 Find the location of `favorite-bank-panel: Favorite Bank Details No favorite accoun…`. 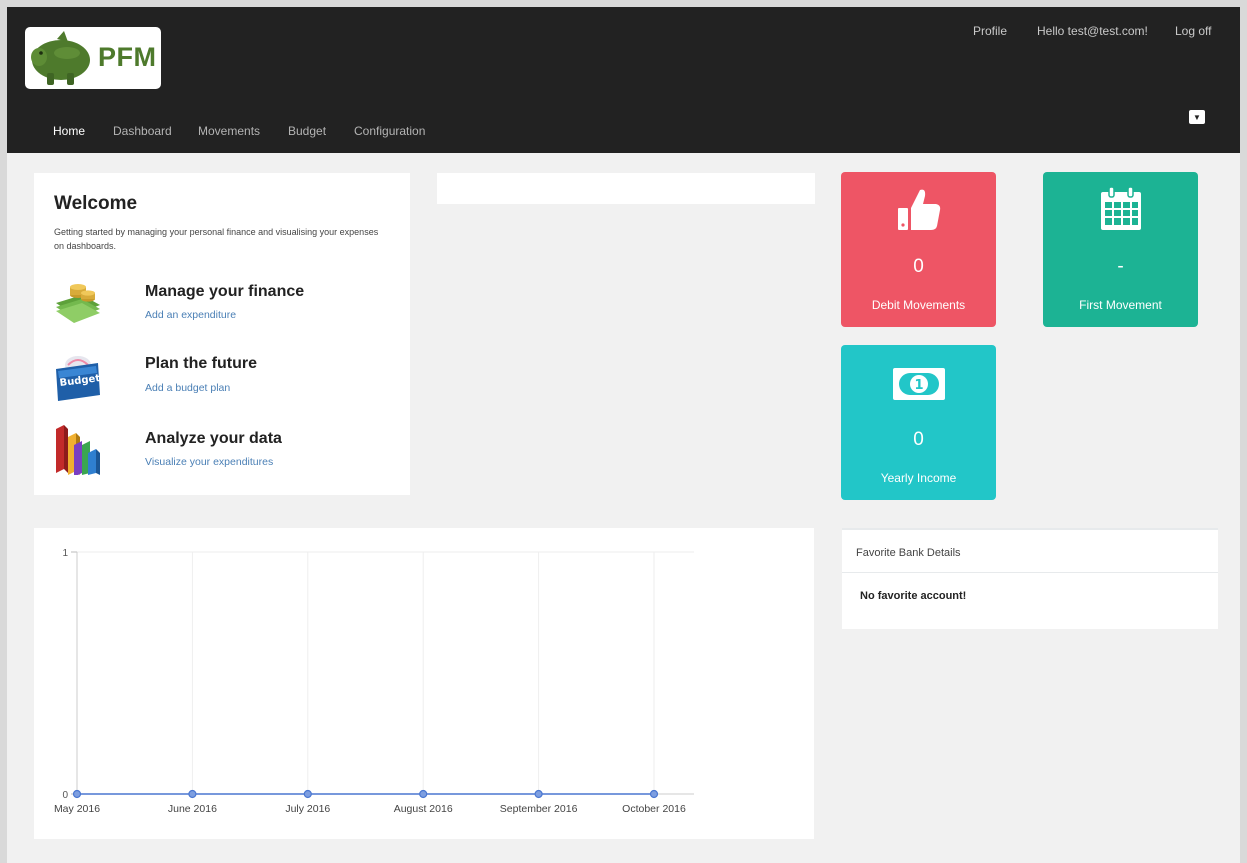

favorite-bank-panel: Favorite Bank Details No favorite accoun… is located at coordinates (1030, 578).